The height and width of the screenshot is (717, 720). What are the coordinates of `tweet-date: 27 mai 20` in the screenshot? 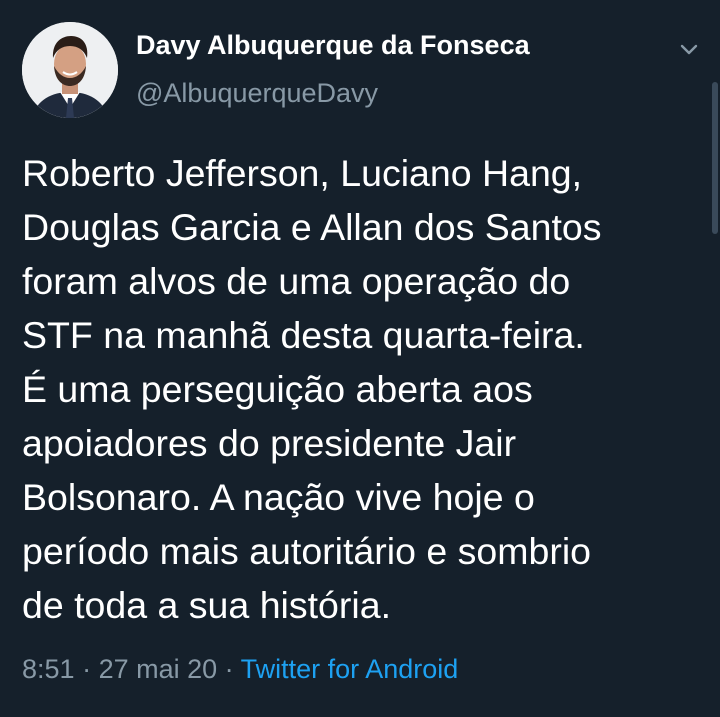 It's located at (158, 669).